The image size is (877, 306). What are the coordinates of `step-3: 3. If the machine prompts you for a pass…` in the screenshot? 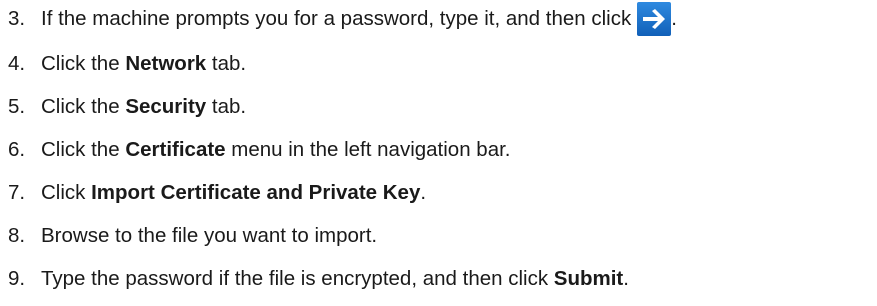 It's located at (342, 19).